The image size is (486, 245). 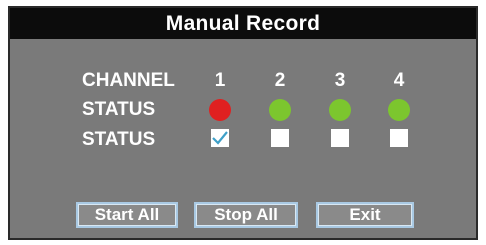 I want to click on status-row-label: STATUS, so click(x=119, y=109).